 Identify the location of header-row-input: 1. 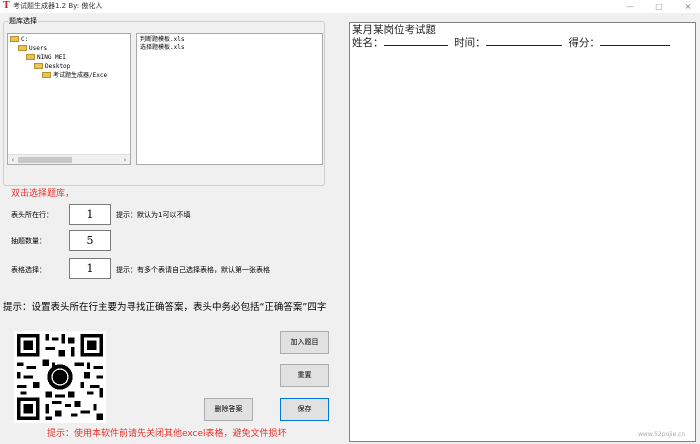
(90, 214).